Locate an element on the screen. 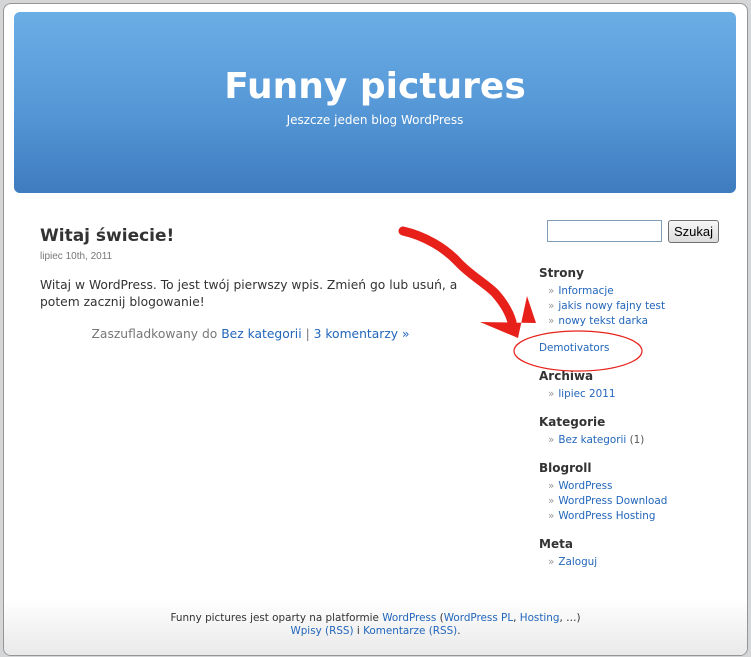 This screenshot has height=657, width=751. footer-comments-rss-link: Komentarze (RSS) is located at coordinates (410, 631).